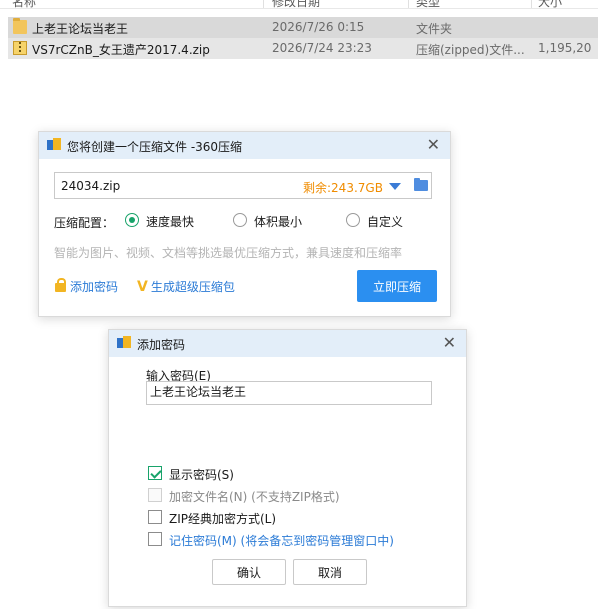  Describe the element at coordinates (60, 285) in the screenshot. I see `lock-icon` at that location.